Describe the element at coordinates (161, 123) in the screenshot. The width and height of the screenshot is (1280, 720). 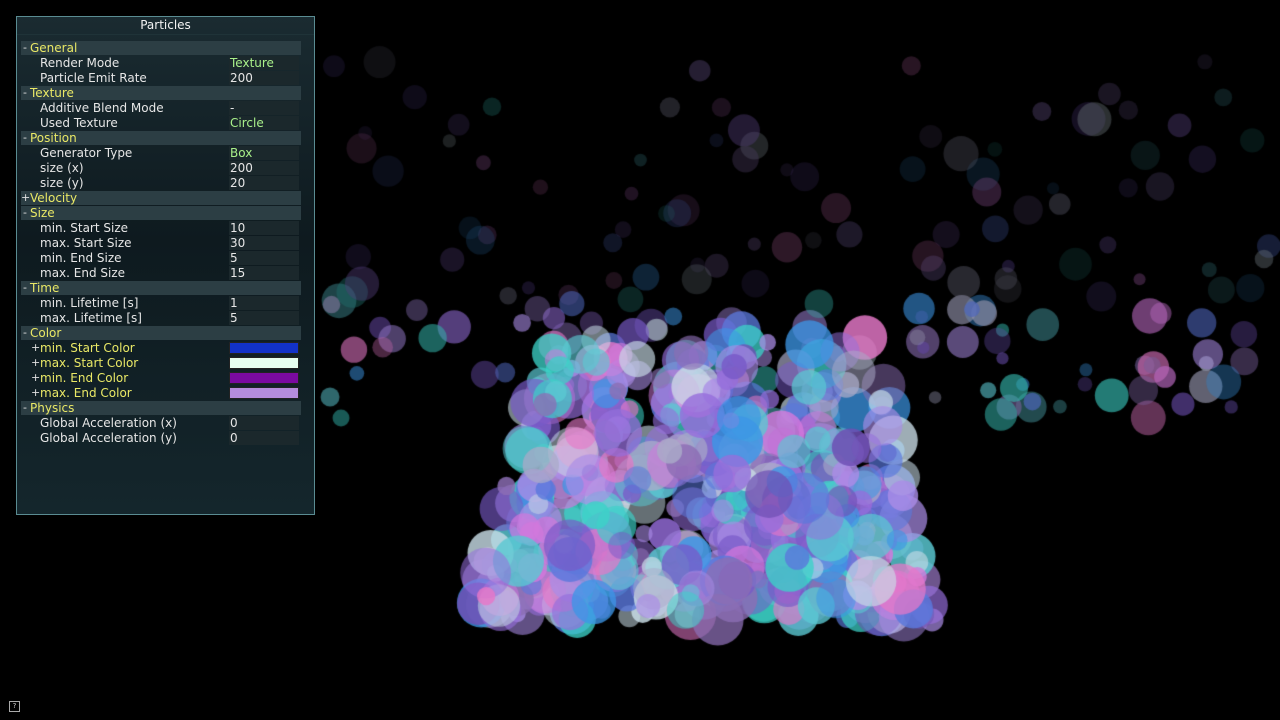
I see `property-row: Used Texture Circle` at that location.